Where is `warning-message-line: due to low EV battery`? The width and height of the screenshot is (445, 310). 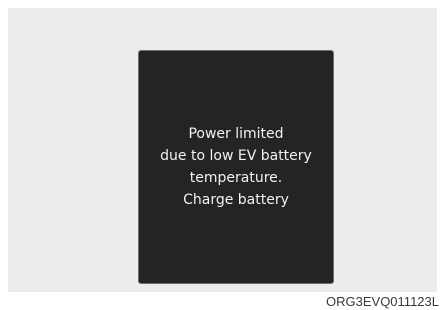 warning-message-line: due to low EV battery is located at coordinates (236, 156).